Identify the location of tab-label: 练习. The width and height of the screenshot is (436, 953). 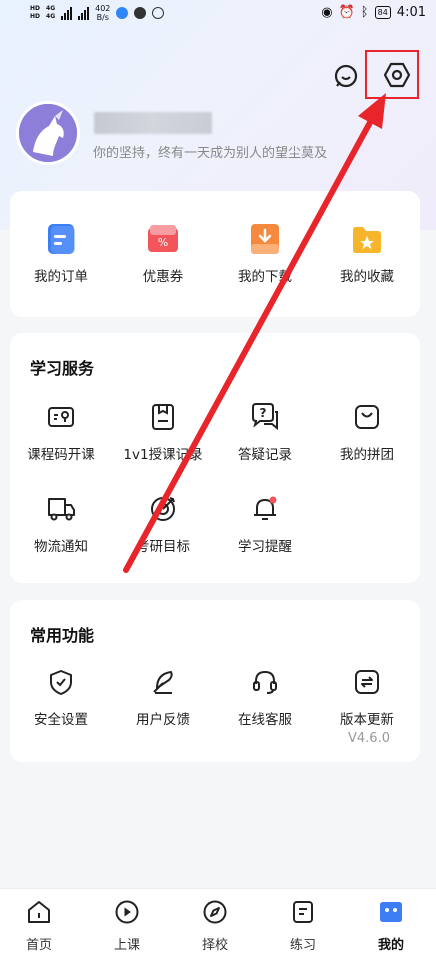
(302, 945).